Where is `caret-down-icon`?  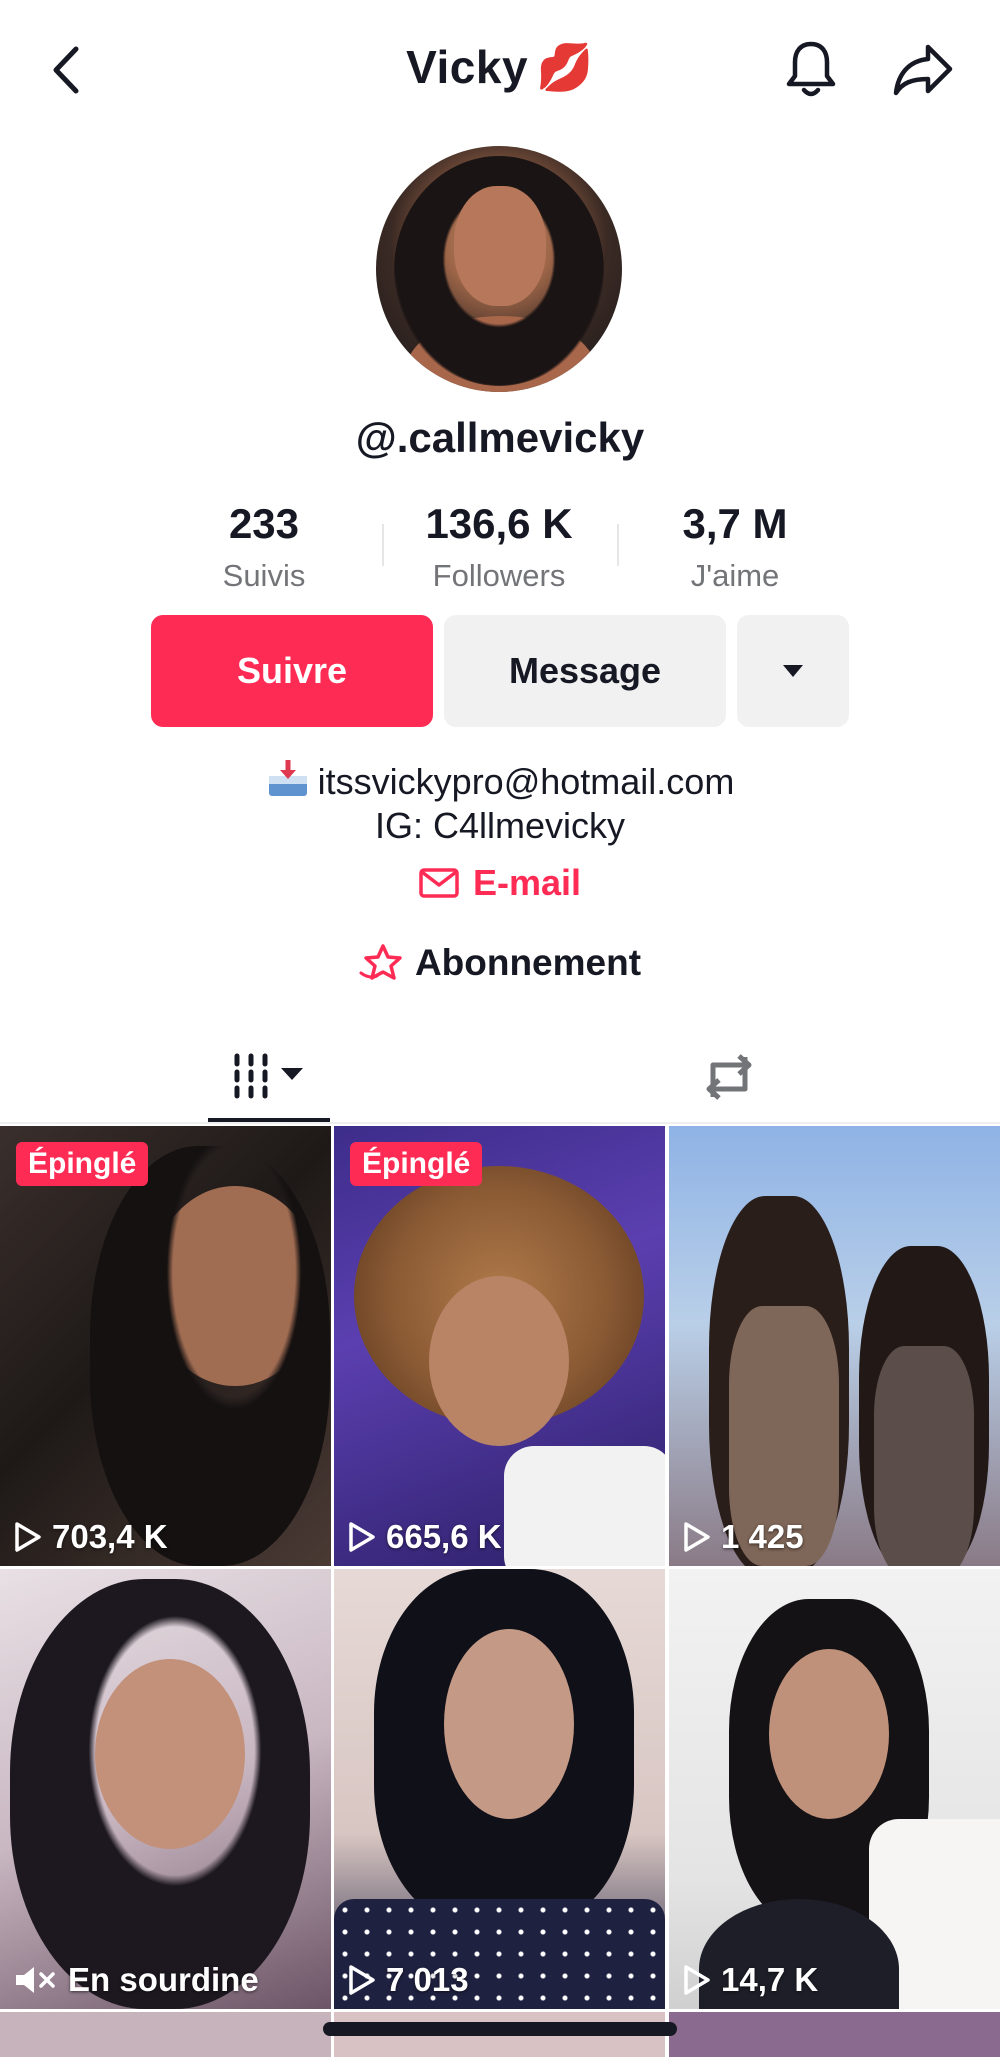 caret-down-icon is located at coordinates (793, 671).